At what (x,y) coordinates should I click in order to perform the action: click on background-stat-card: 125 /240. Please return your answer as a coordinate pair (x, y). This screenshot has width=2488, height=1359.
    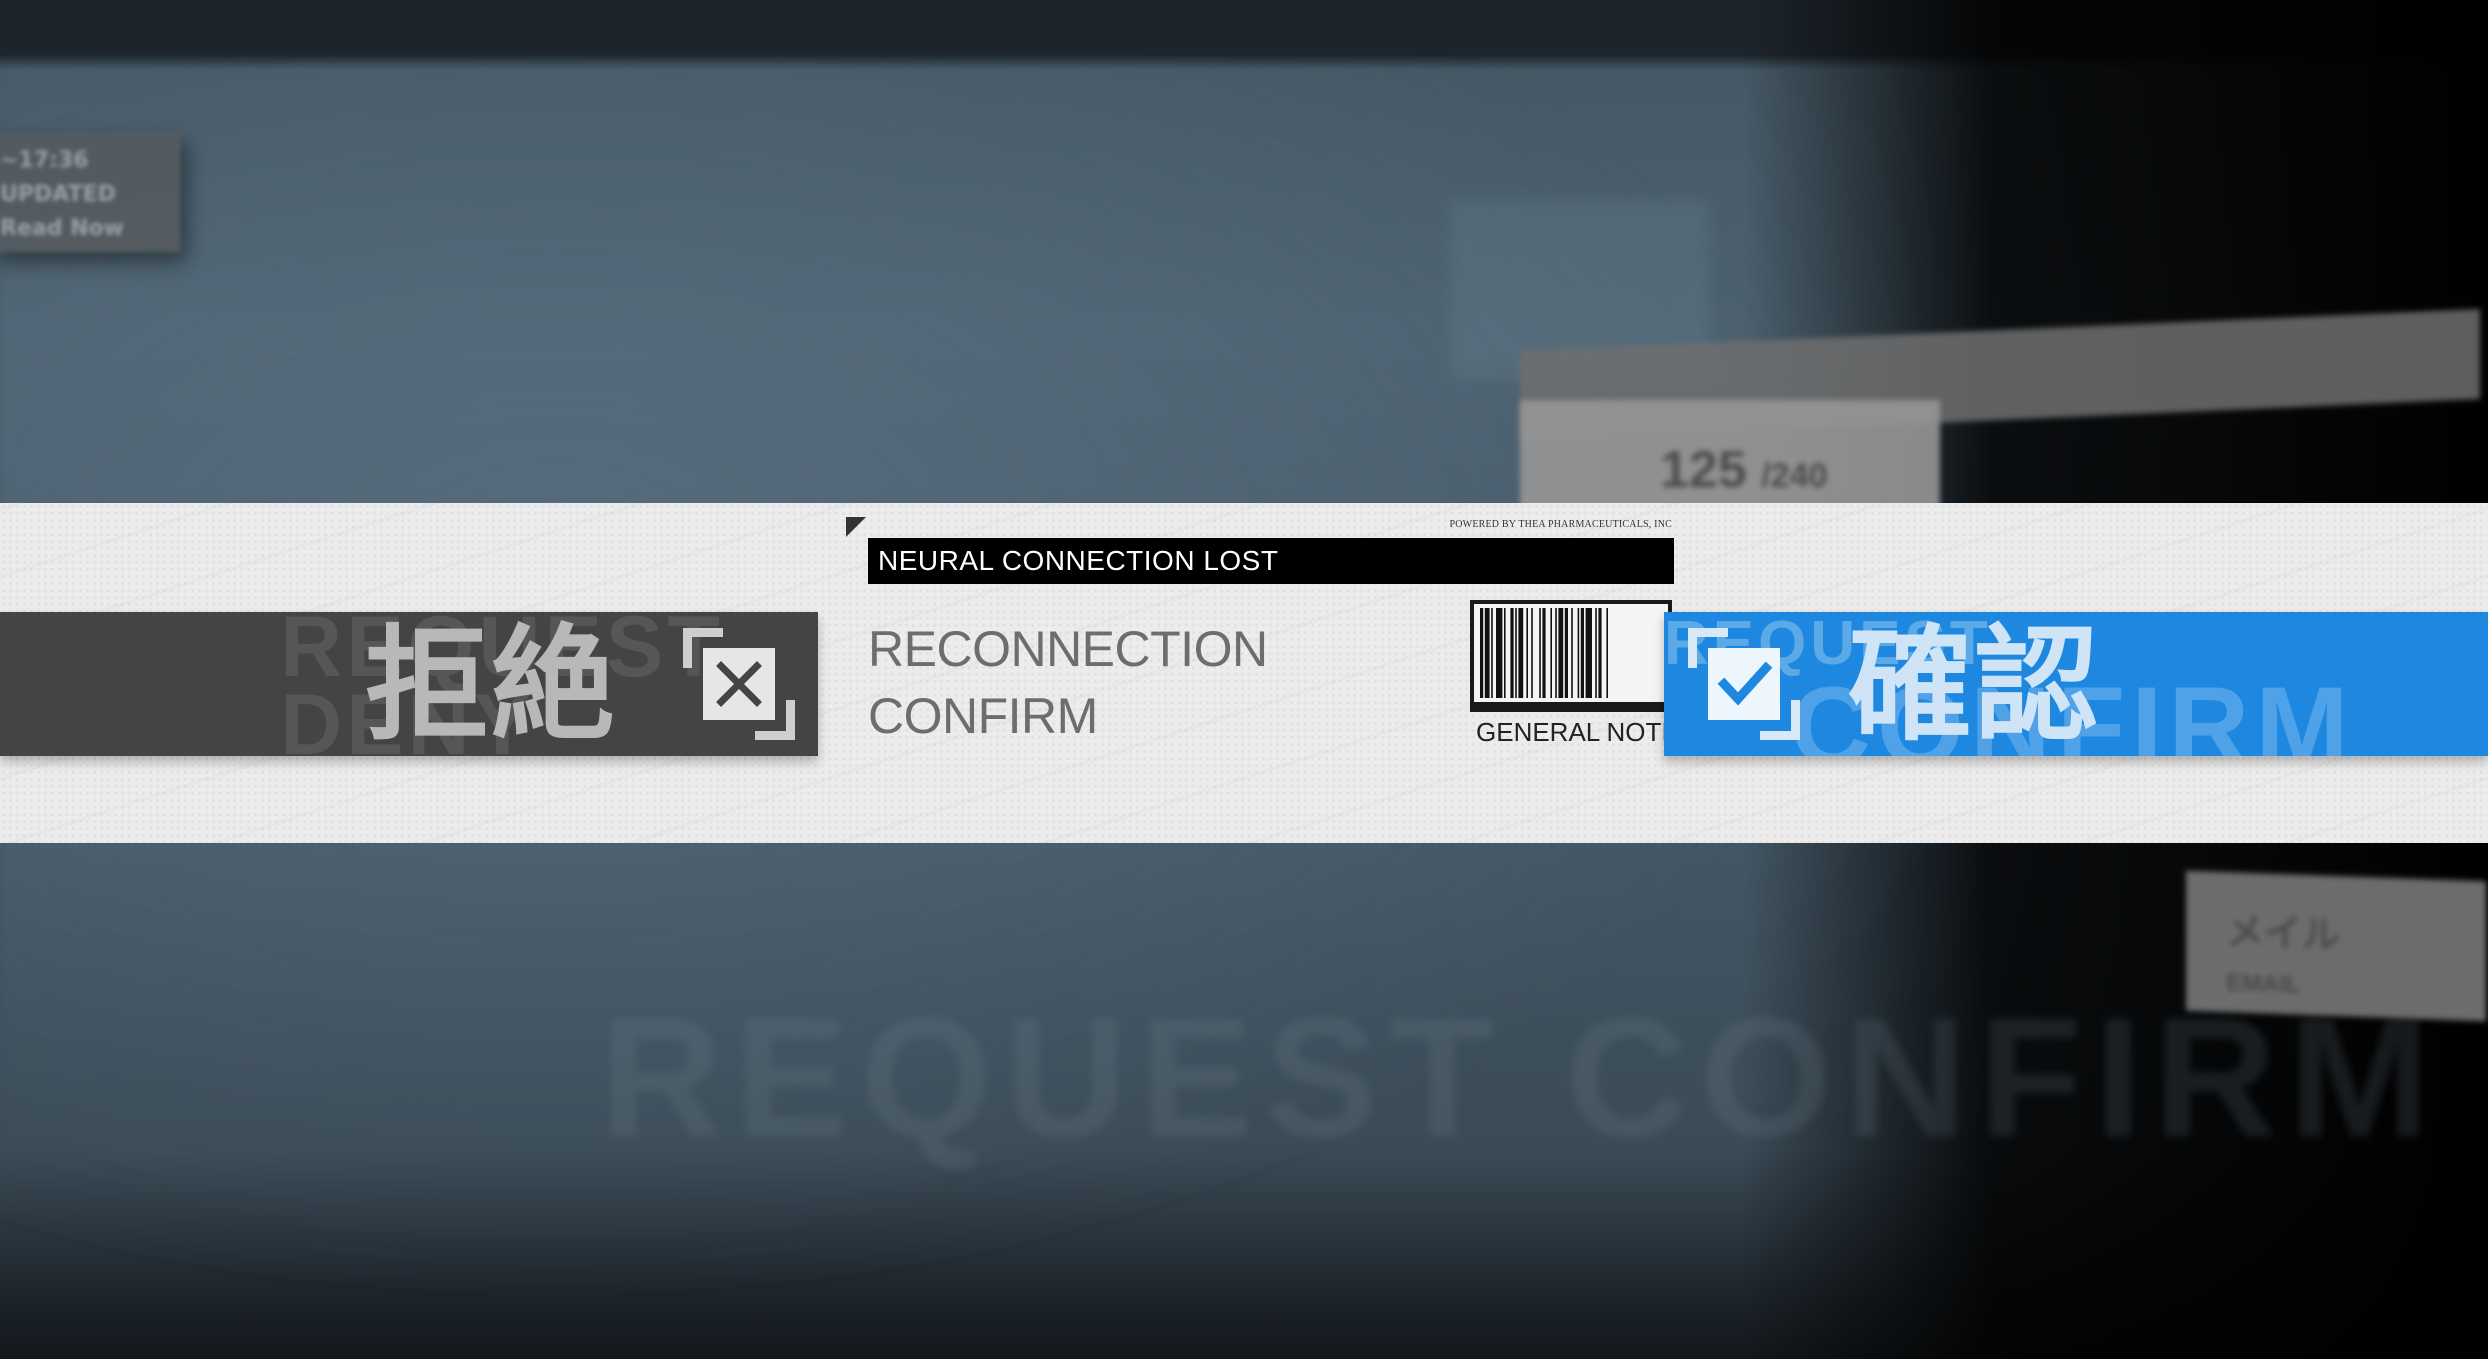
    Looking at the image, I should click on (1730, 455).